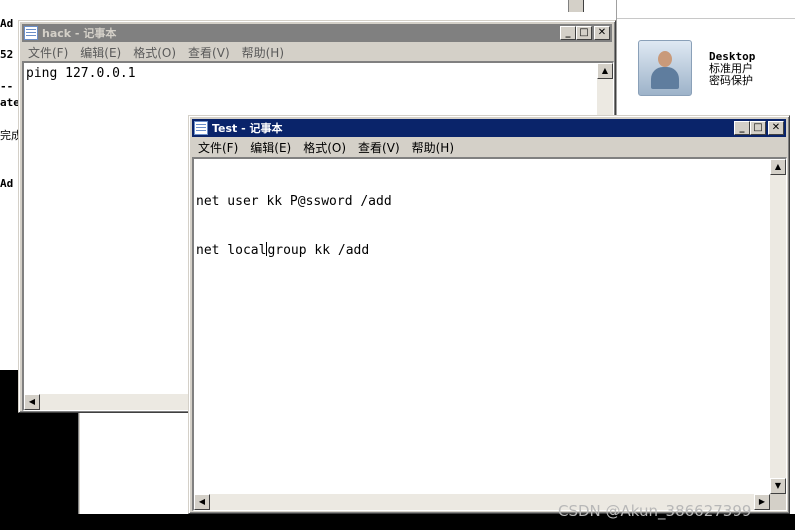  I want to click on background-panel-line, so click(706, 18).